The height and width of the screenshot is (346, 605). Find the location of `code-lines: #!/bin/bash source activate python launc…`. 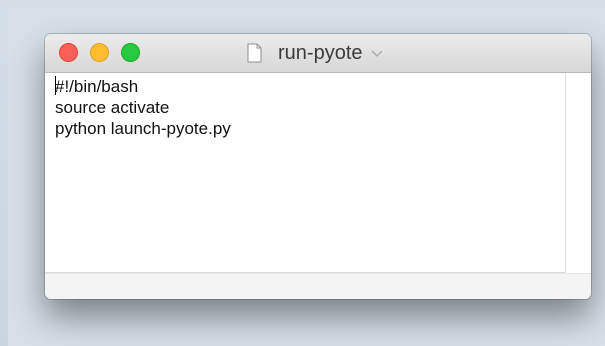

code-lines: #!/bin/bash source activate python launc… is located at coordinates (143, 107).